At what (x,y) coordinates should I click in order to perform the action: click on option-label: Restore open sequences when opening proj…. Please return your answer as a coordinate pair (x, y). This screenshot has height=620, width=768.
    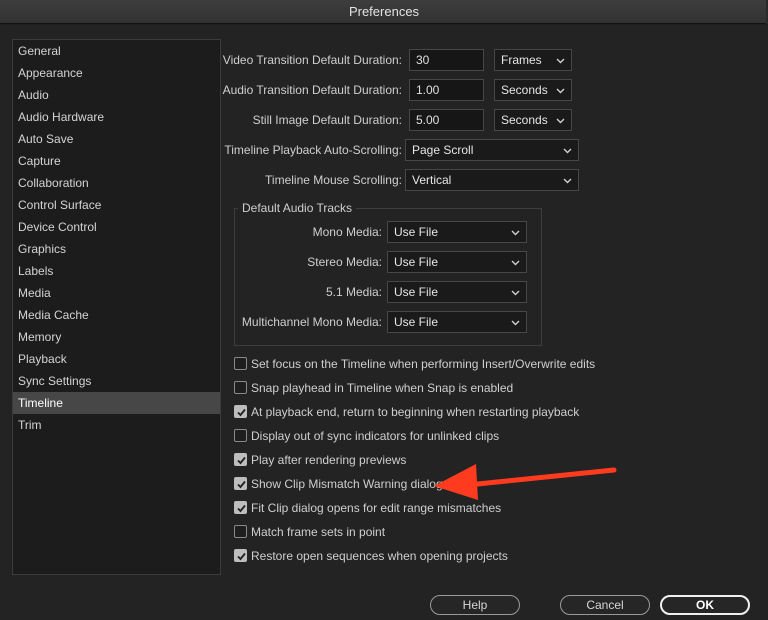
    Looking at the image, I should click on (379, 556).